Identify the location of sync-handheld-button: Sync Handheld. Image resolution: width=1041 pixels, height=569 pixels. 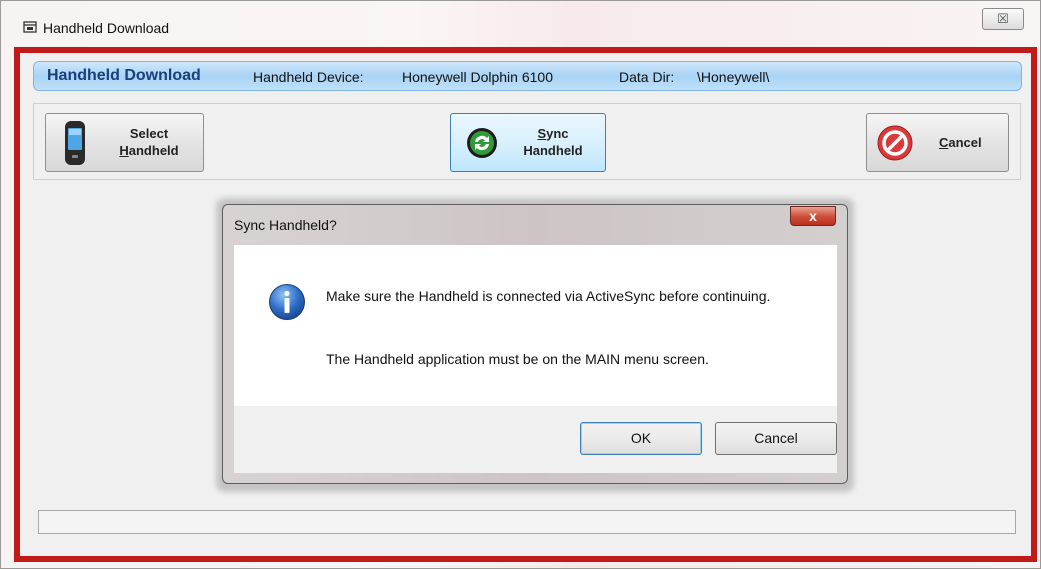
(528, 142).